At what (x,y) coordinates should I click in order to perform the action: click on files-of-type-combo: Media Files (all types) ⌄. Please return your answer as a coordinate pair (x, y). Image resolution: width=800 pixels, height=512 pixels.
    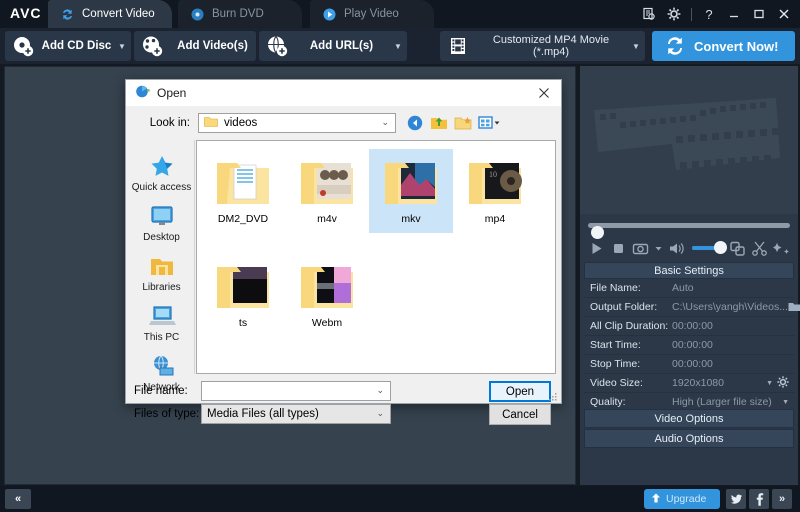
    Looking at the image, I should click on (296, 414).